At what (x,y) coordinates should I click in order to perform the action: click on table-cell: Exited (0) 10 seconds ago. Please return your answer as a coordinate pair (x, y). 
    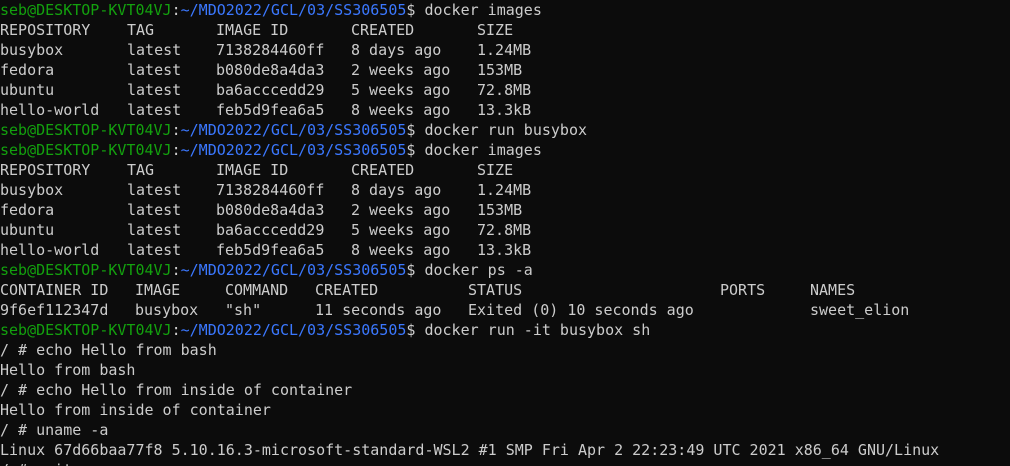
    Looking at the image, I should click on (581, 310).